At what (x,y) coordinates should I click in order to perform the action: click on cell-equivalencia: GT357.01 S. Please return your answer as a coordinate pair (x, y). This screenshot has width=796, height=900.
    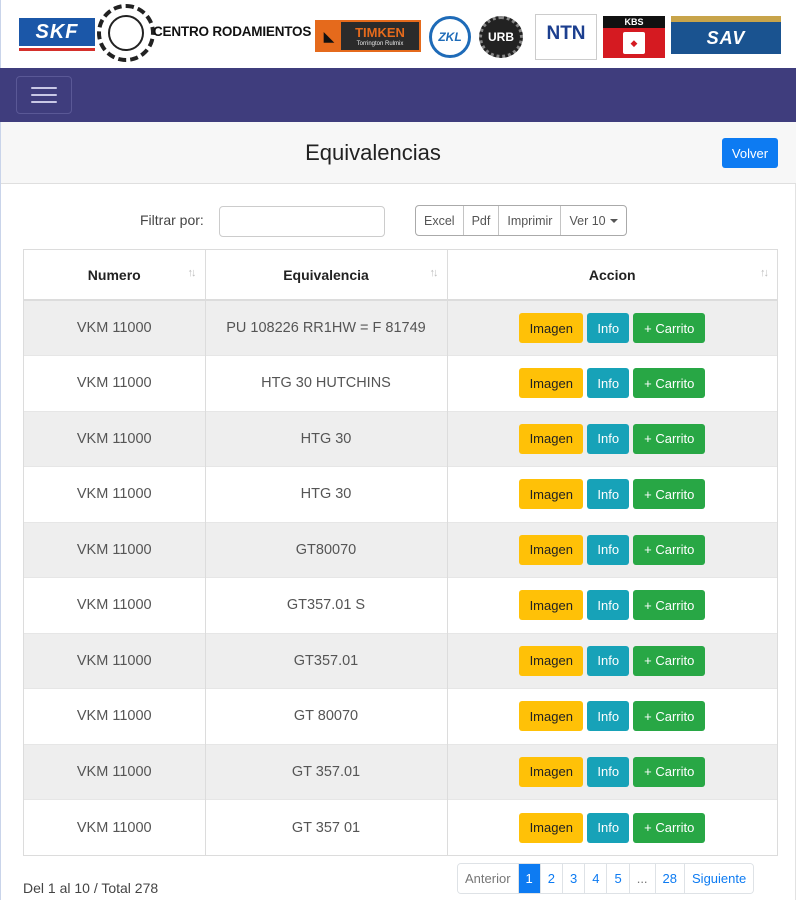
    Looking at the image, I should click on (326, 605).